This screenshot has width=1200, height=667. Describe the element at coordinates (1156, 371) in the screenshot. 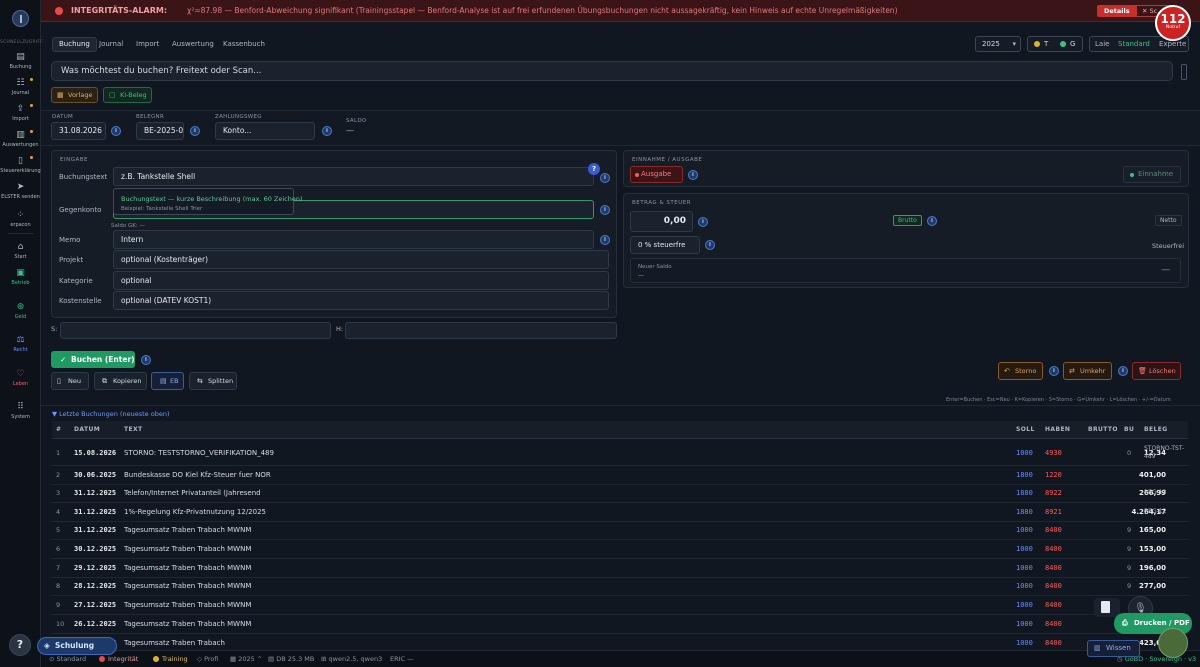

I see `loeschen-button: 🗑 Löschen` at that location.